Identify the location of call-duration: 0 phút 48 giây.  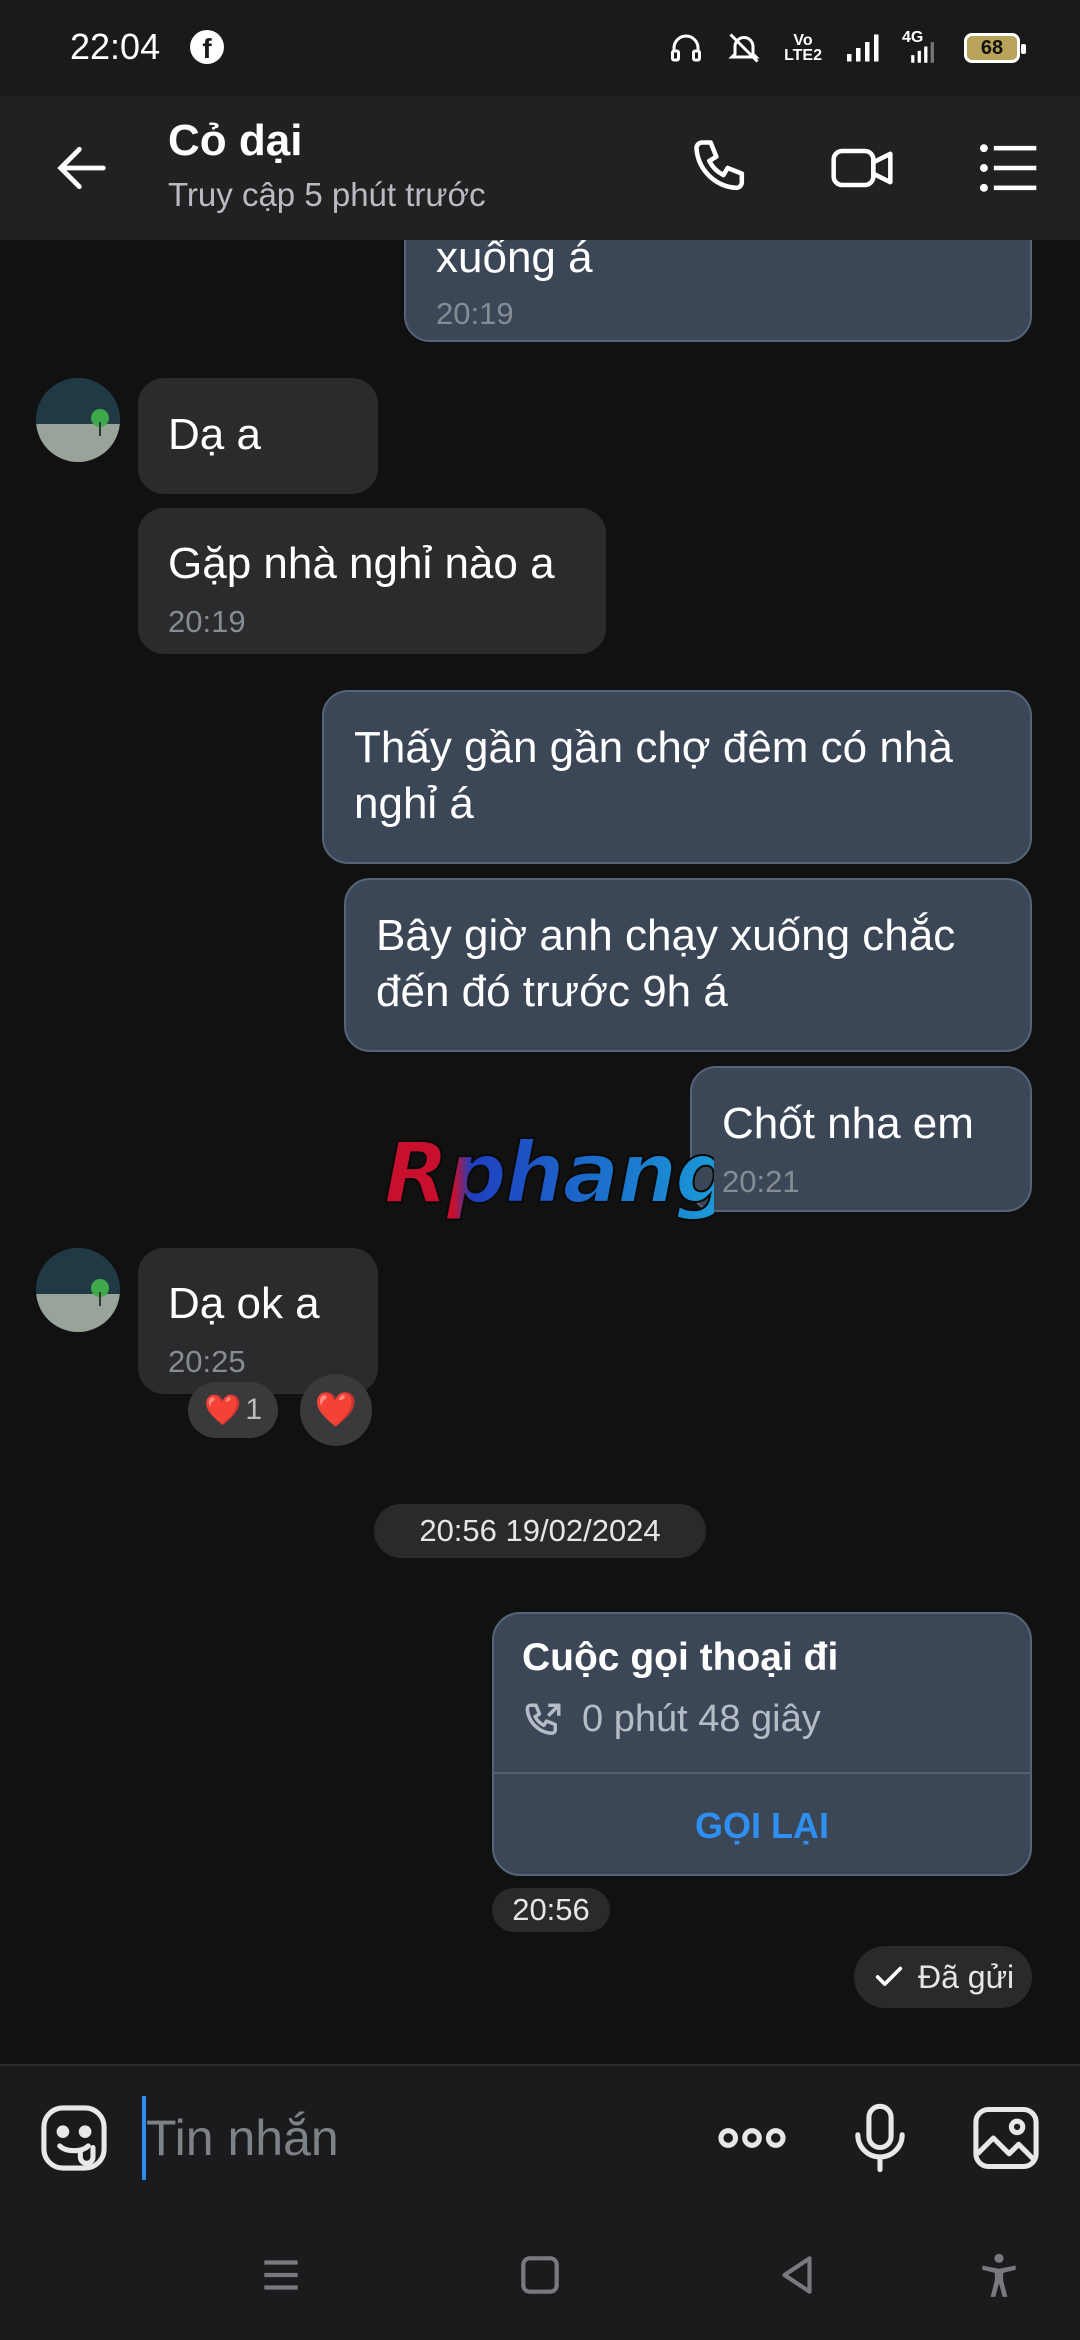
(701, 1719).